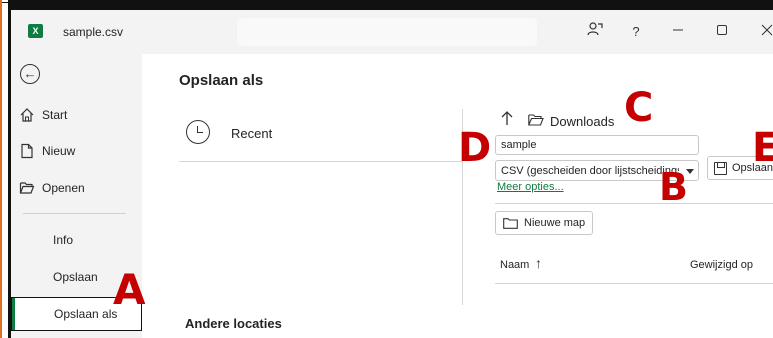 The height and width of the screenshot is (338, 773). Describe the element at coordinates (63, 188) in the screenshot. I see `nav-label: Openen` at that location.